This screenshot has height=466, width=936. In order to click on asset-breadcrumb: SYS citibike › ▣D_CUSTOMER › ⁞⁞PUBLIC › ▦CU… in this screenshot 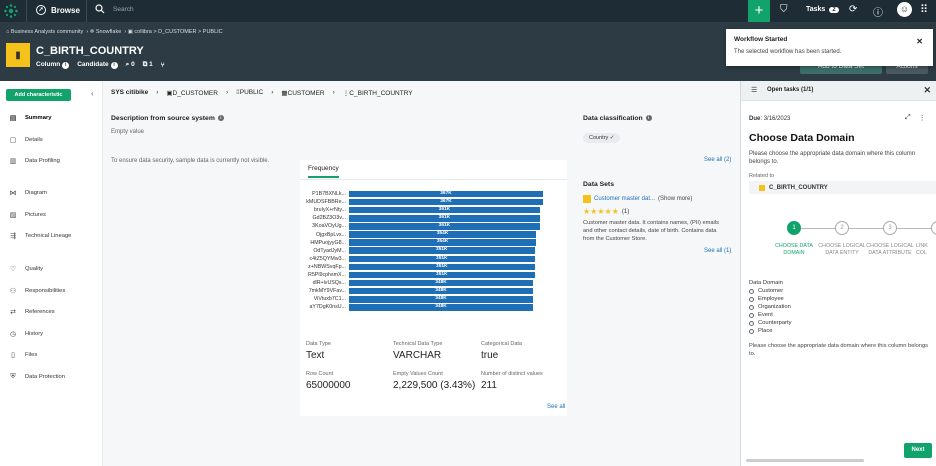, I will do `click(262, 93)`.